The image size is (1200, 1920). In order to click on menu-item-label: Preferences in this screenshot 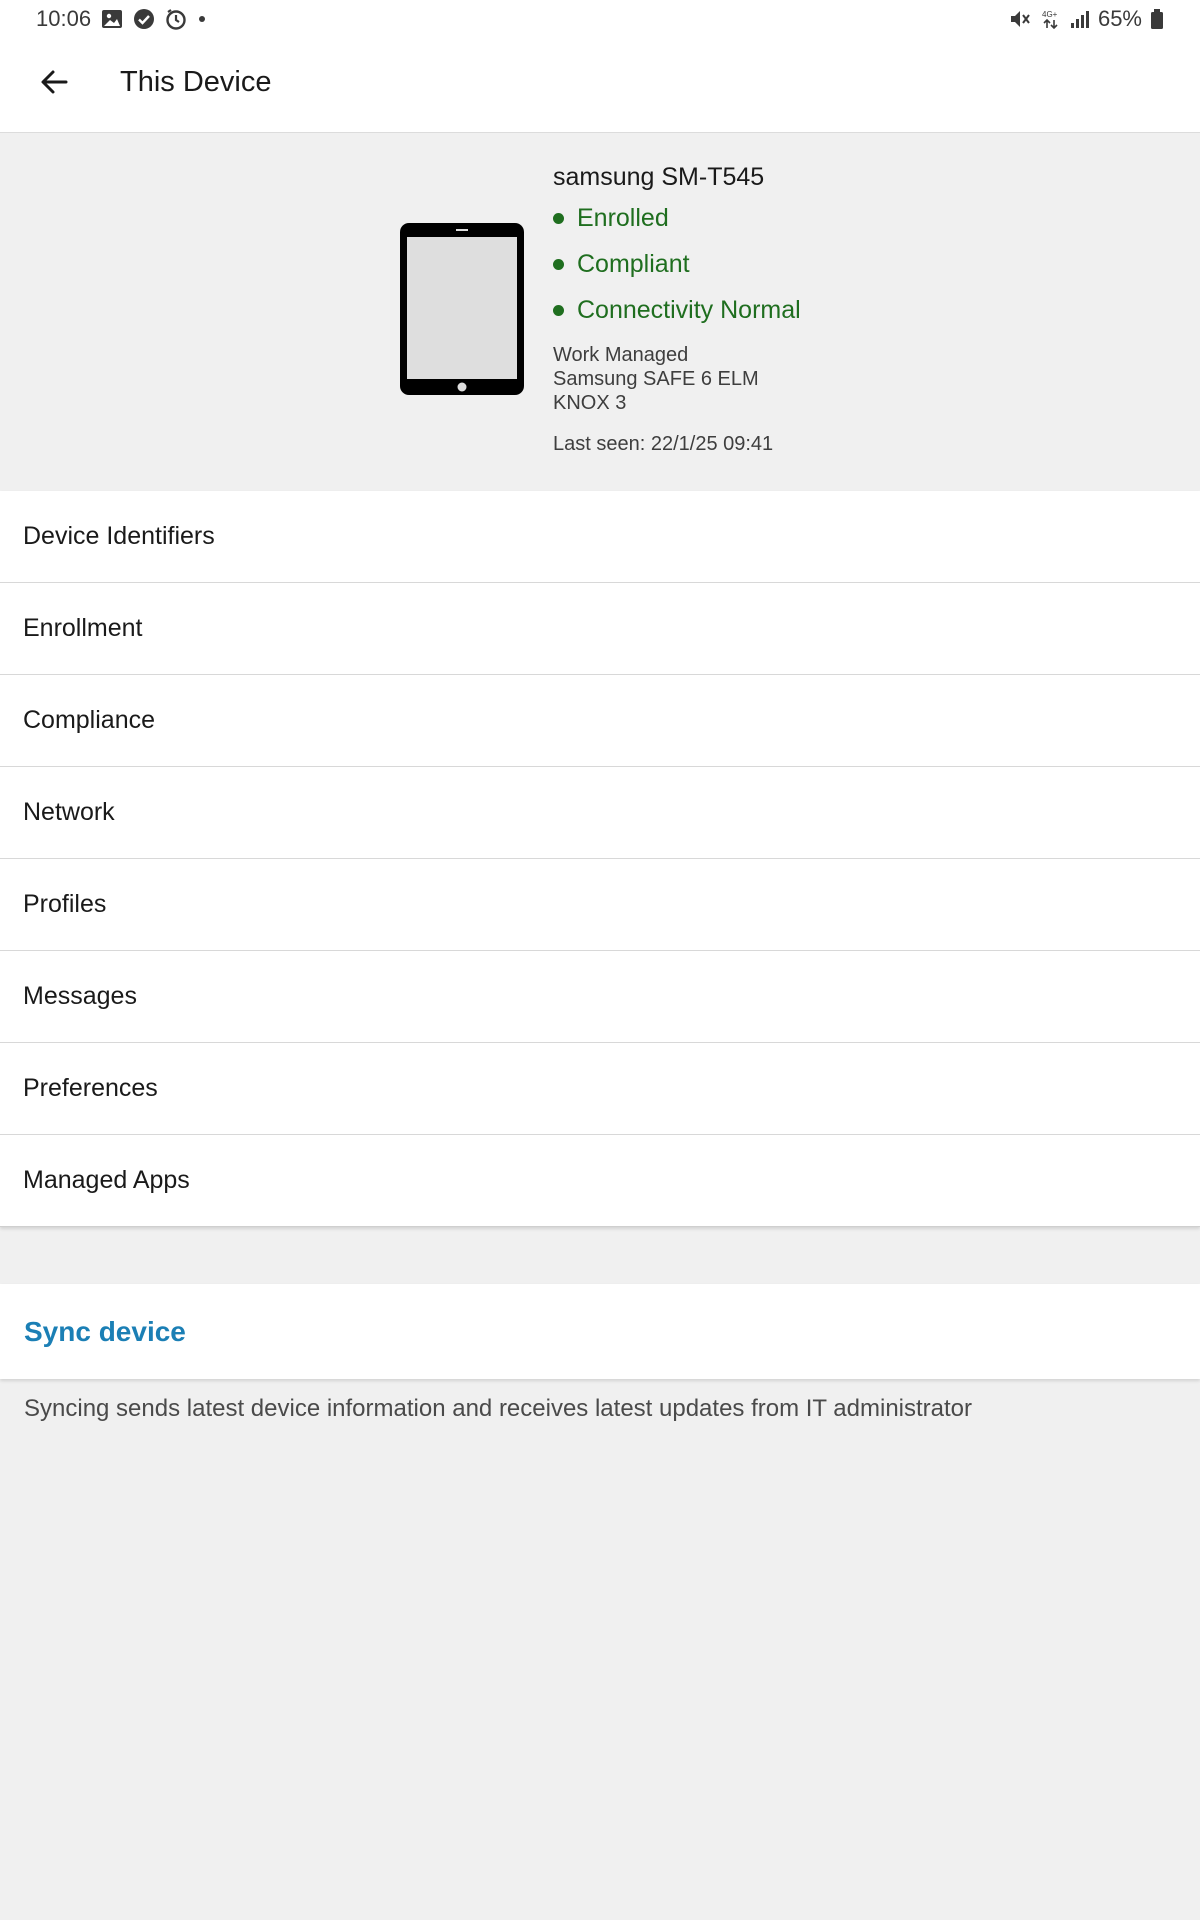, I will do `click(90, 1088)`.